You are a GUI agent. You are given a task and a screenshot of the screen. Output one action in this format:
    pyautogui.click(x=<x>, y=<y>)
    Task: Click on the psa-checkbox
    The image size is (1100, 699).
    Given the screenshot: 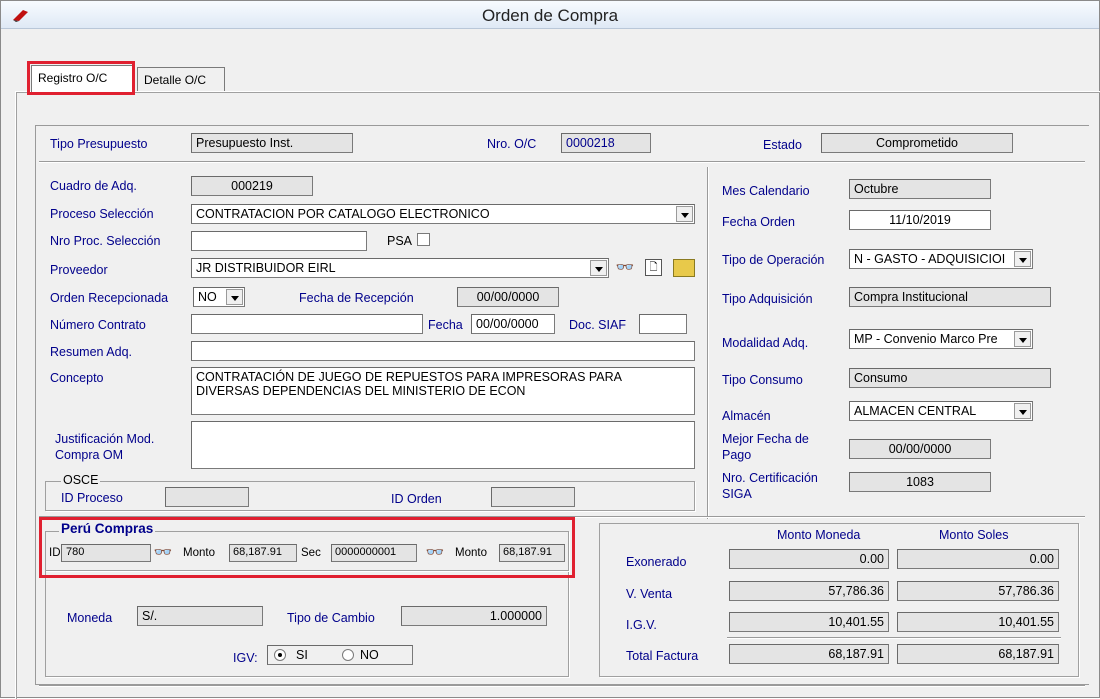 What is the action you would take?
    pyautogui.click(x=423, y=239)
    